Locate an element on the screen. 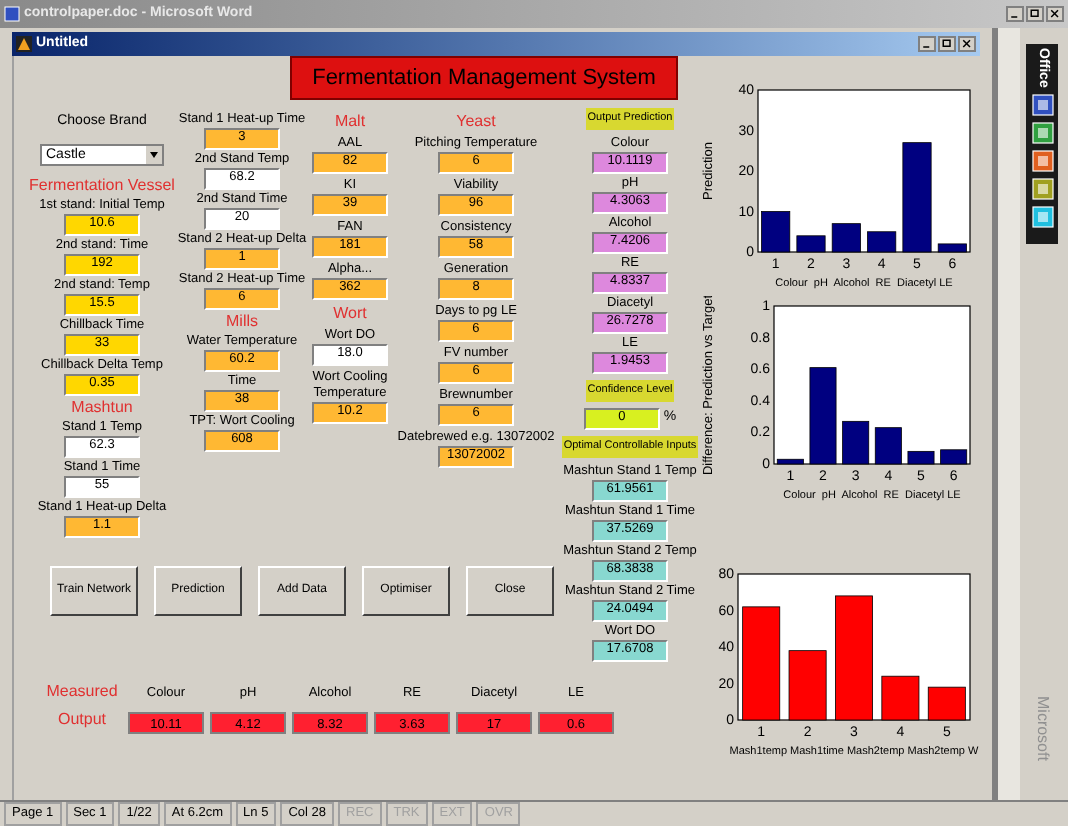  measured-label: Measured is located at coordinates (82, 692).